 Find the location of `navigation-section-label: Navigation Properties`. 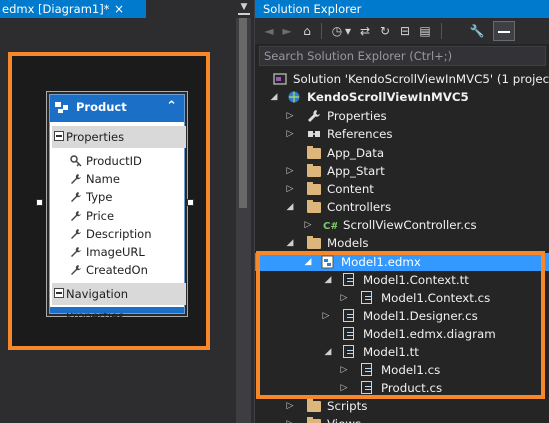

navigation-section-label: Navigation Properties is located at coordinates (97, 305).